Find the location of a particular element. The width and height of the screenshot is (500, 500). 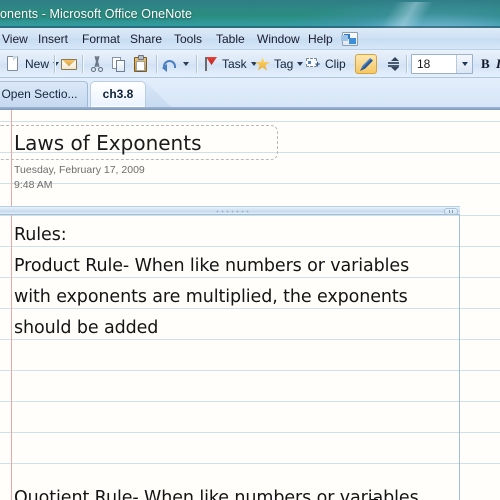

note-container-drag-handle is located at coordinates (230, 210).